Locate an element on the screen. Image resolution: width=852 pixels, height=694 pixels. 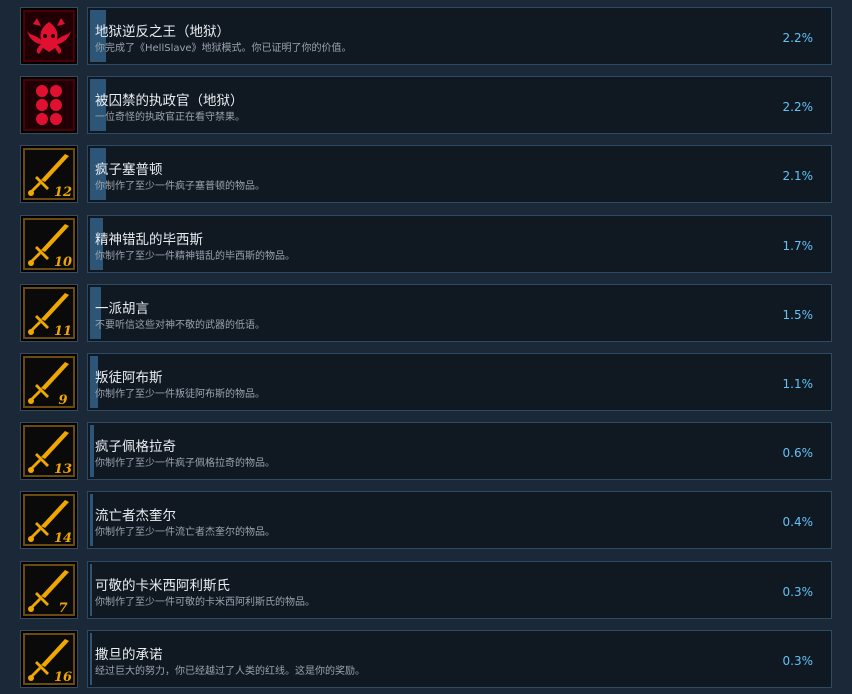
golden-sword-icon: 7 is located at coordinates (49, 589).